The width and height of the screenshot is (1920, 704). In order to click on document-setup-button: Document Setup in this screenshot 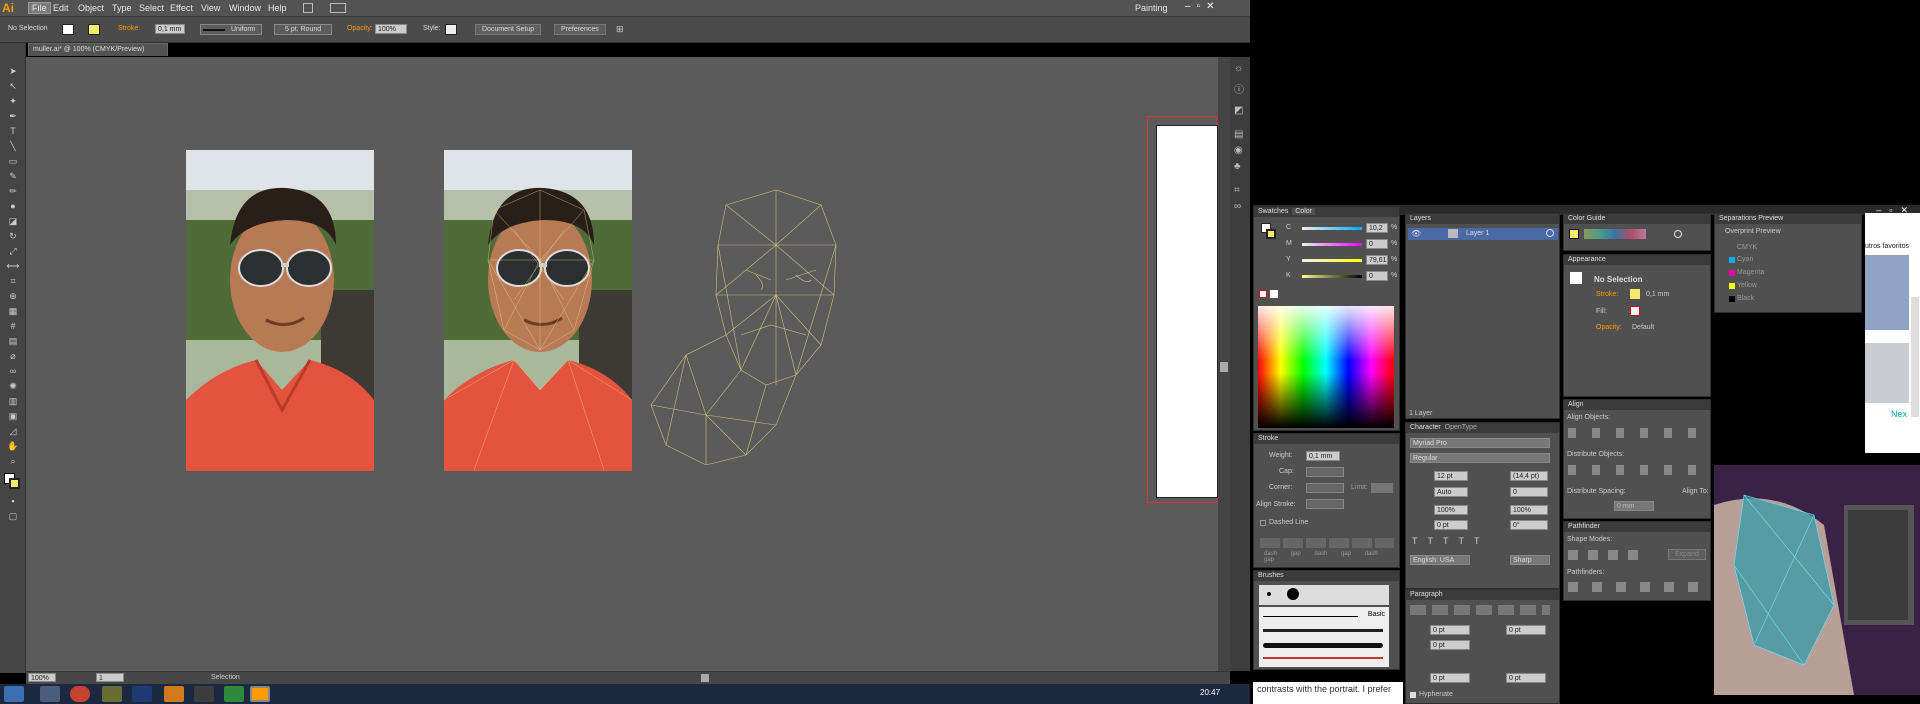, I will do `click(508, 29)`.